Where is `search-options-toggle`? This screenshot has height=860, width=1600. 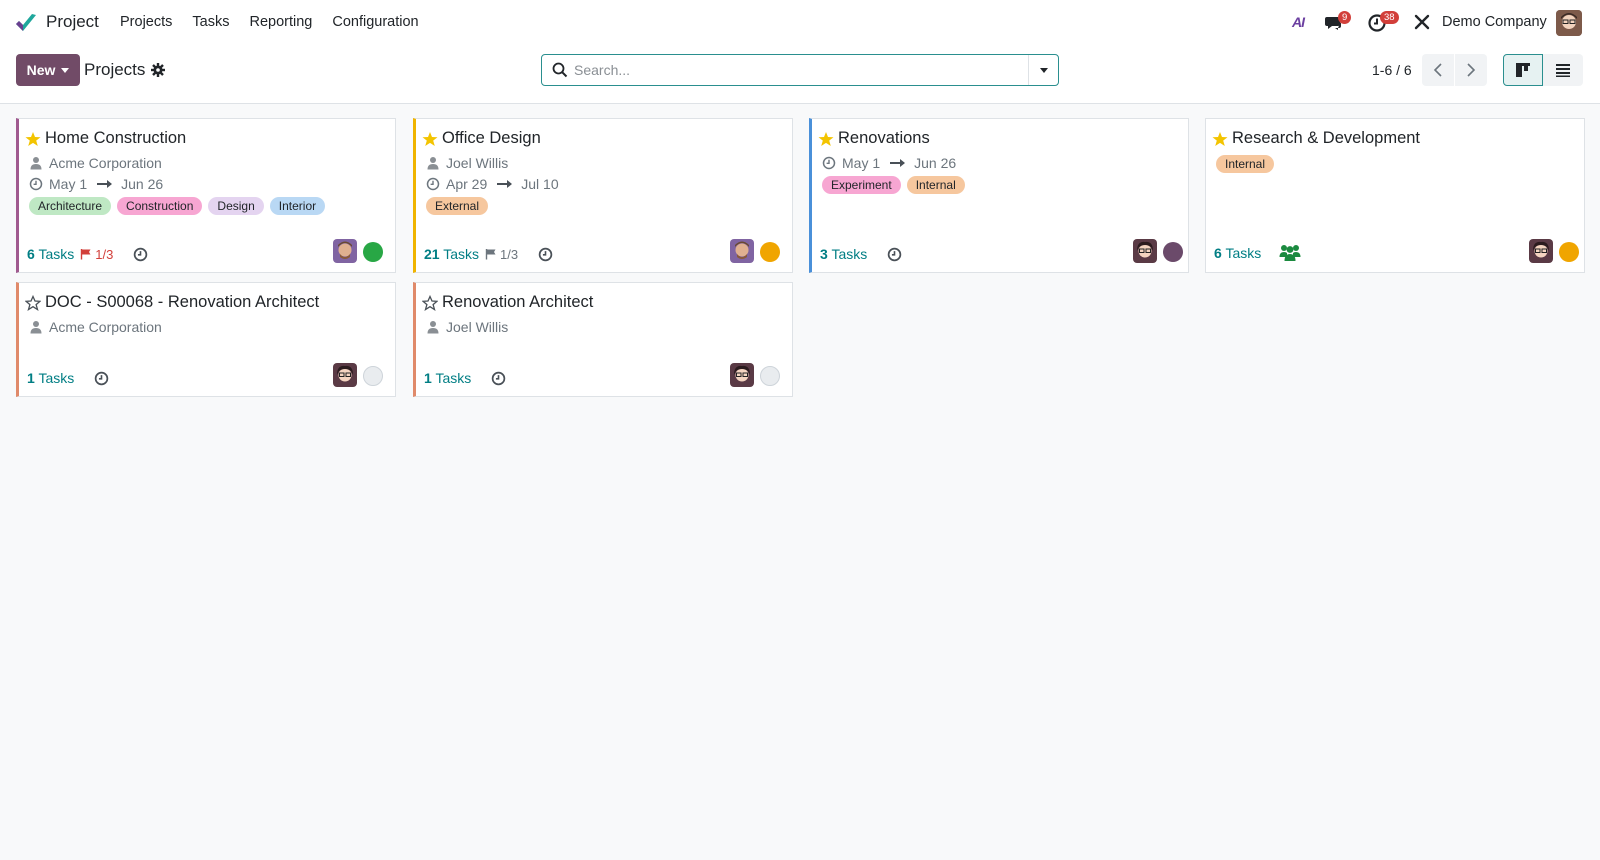 search-options-toggle is located at coordinates (1043, 70).